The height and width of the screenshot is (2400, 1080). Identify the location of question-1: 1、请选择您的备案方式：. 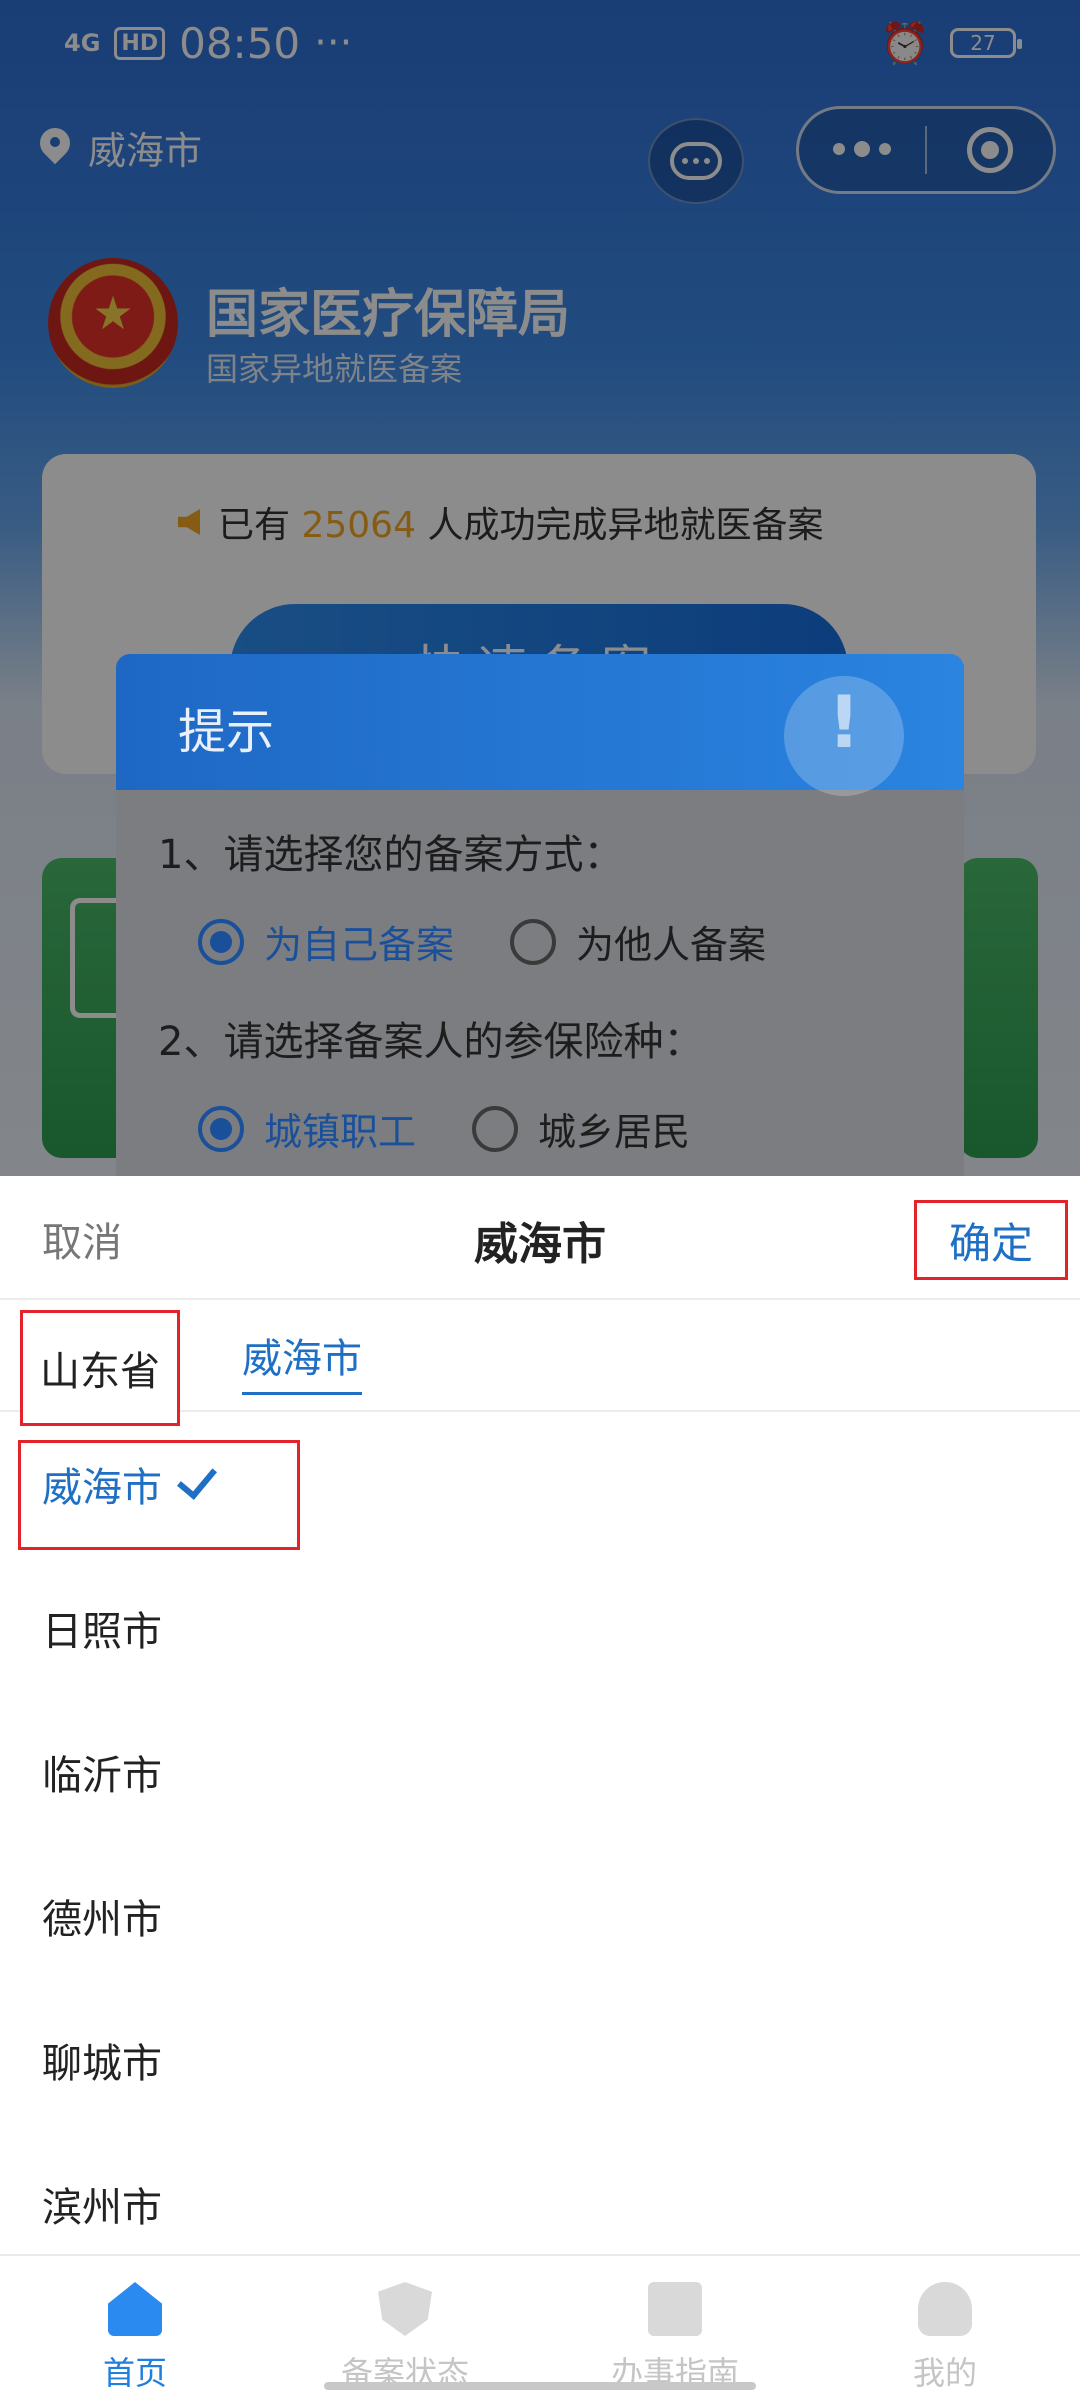
(391, 855).